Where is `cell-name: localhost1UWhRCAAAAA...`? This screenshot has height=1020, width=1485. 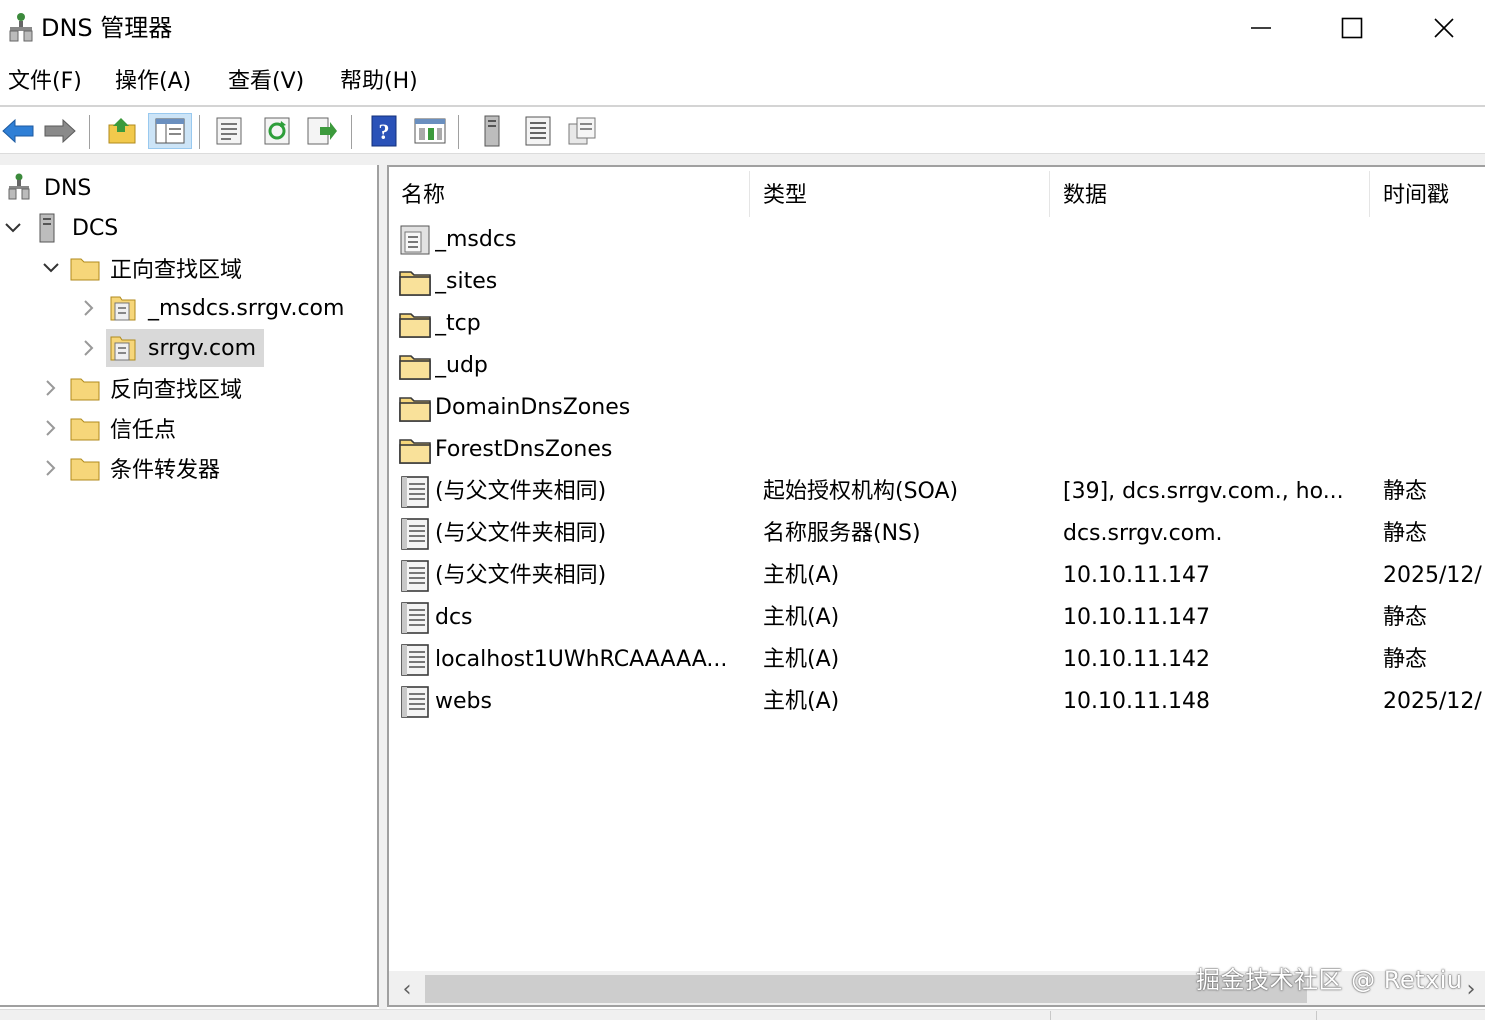 cell-name: localhost1UWhRCAAAAA... is located at coordinates (581, 659).